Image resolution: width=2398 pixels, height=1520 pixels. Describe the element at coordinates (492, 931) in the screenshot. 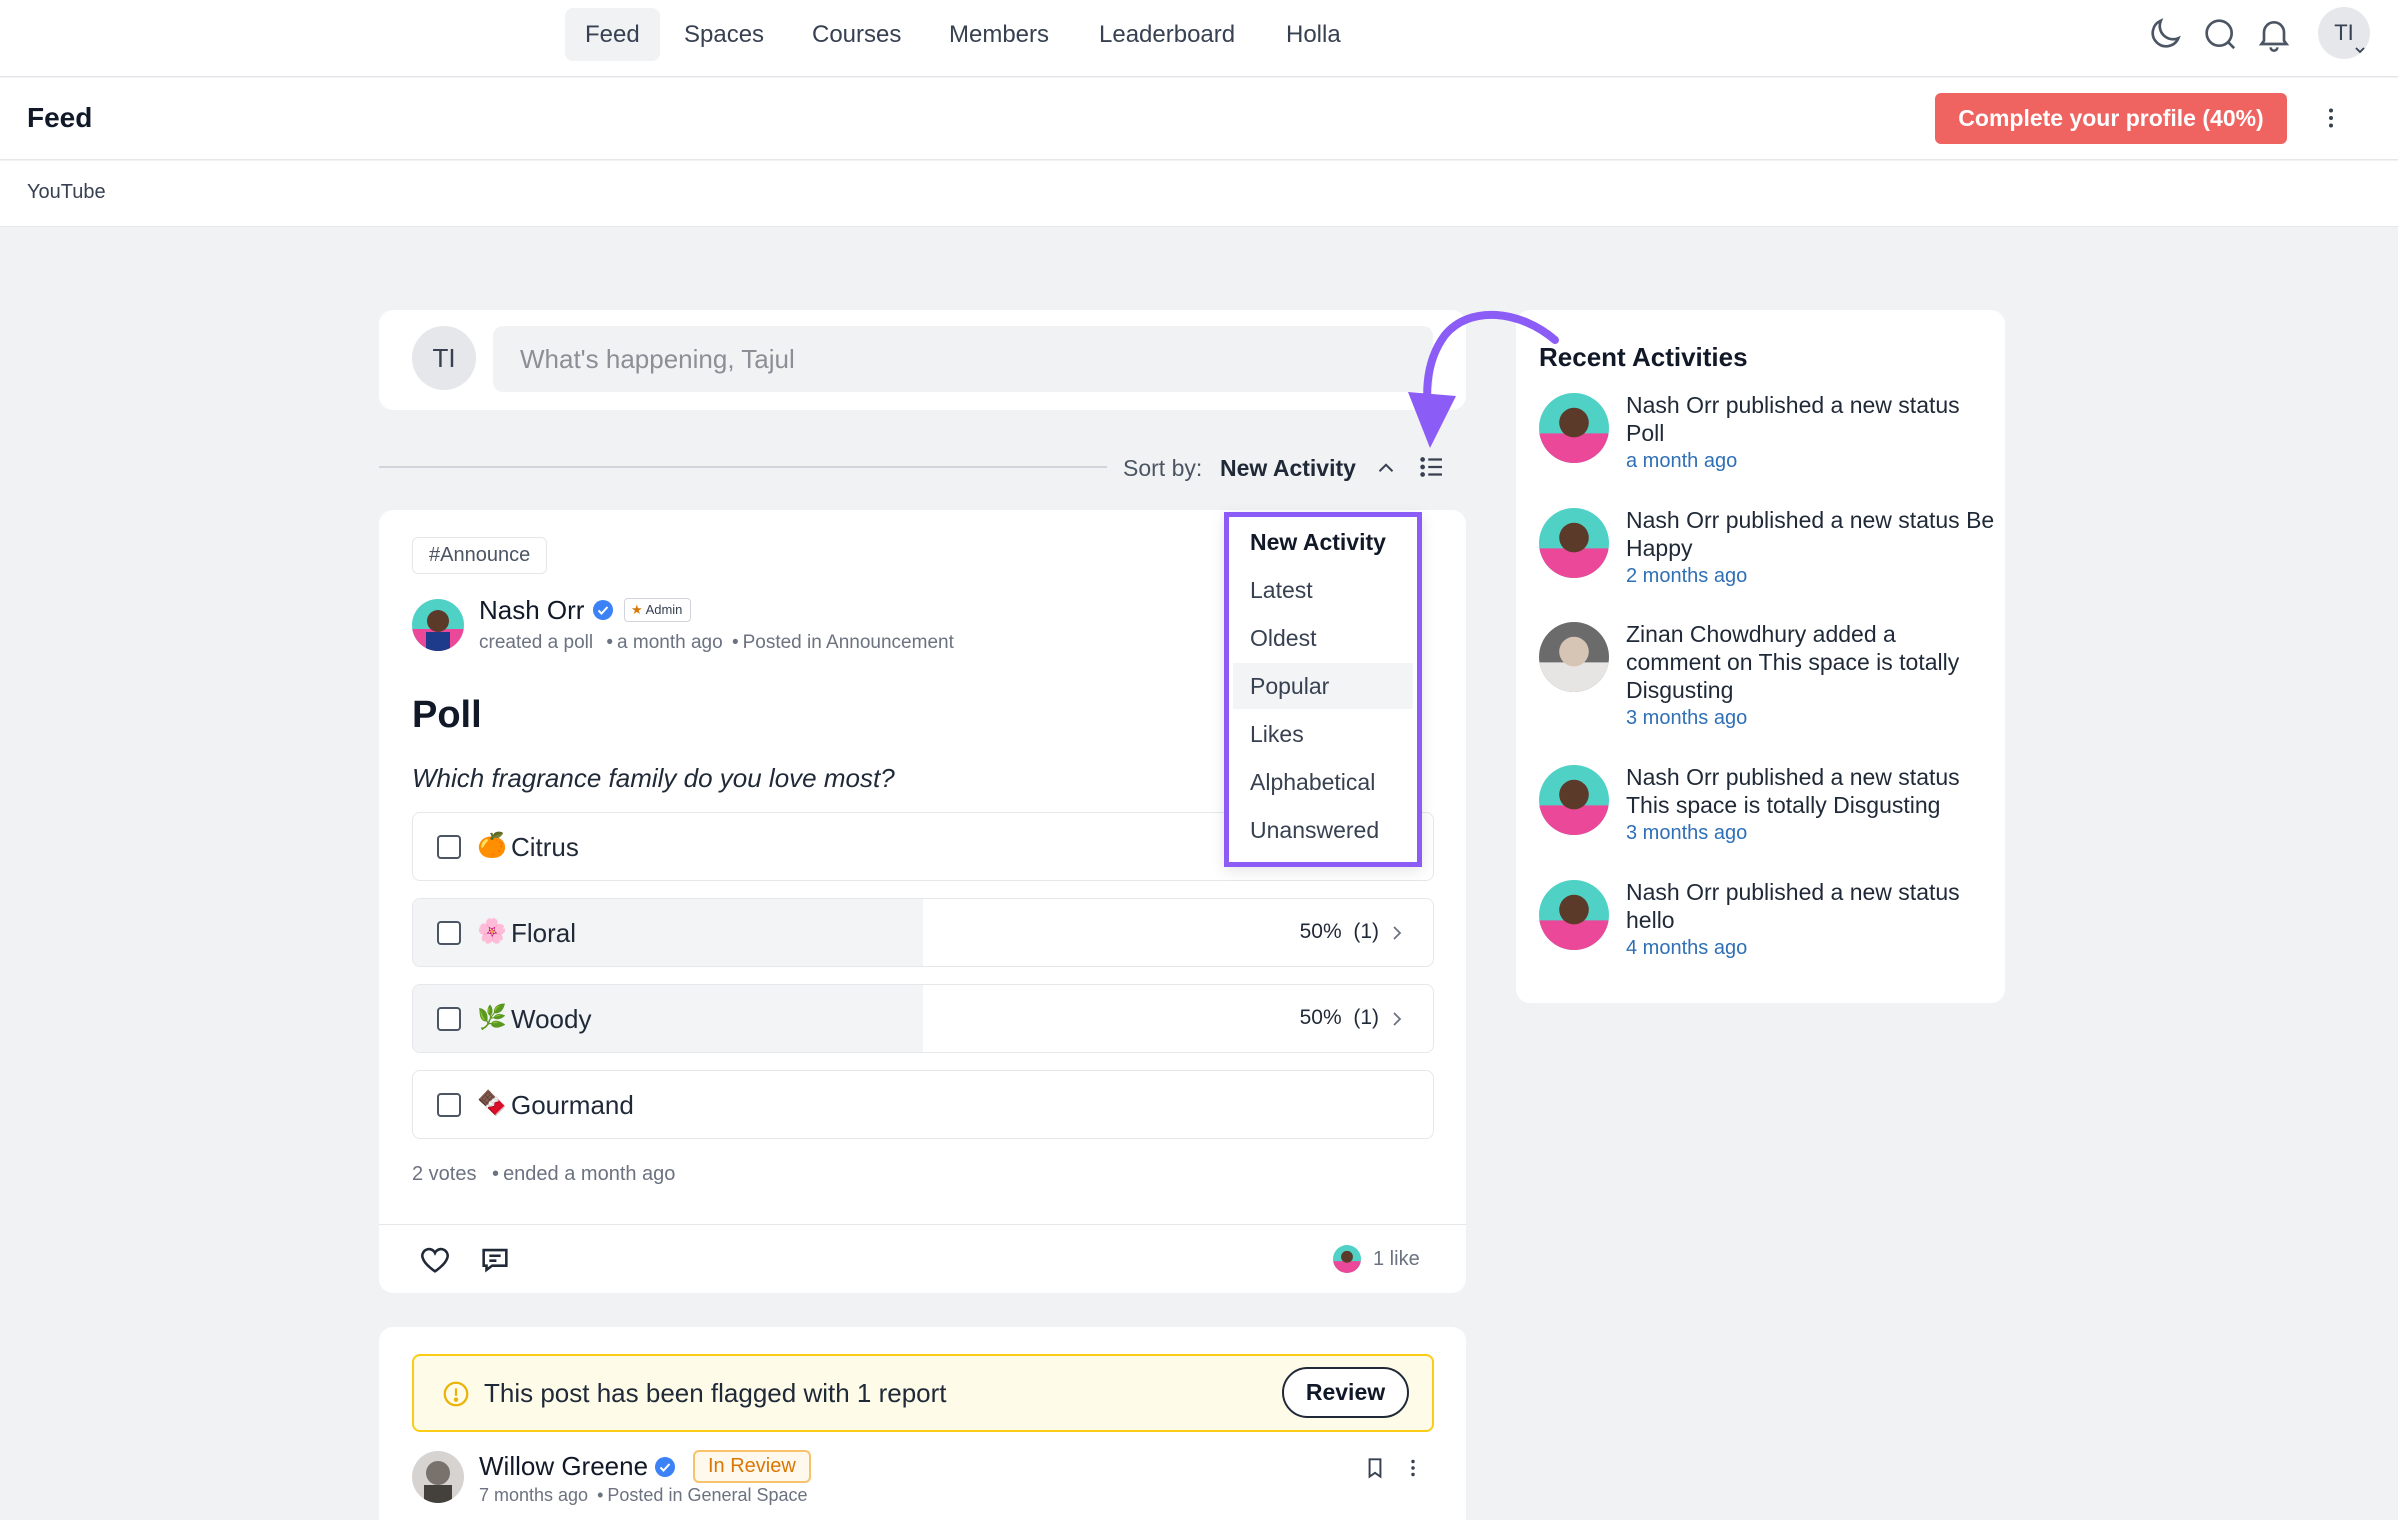

I see `poll-option-emoji: 🌸` at that location.